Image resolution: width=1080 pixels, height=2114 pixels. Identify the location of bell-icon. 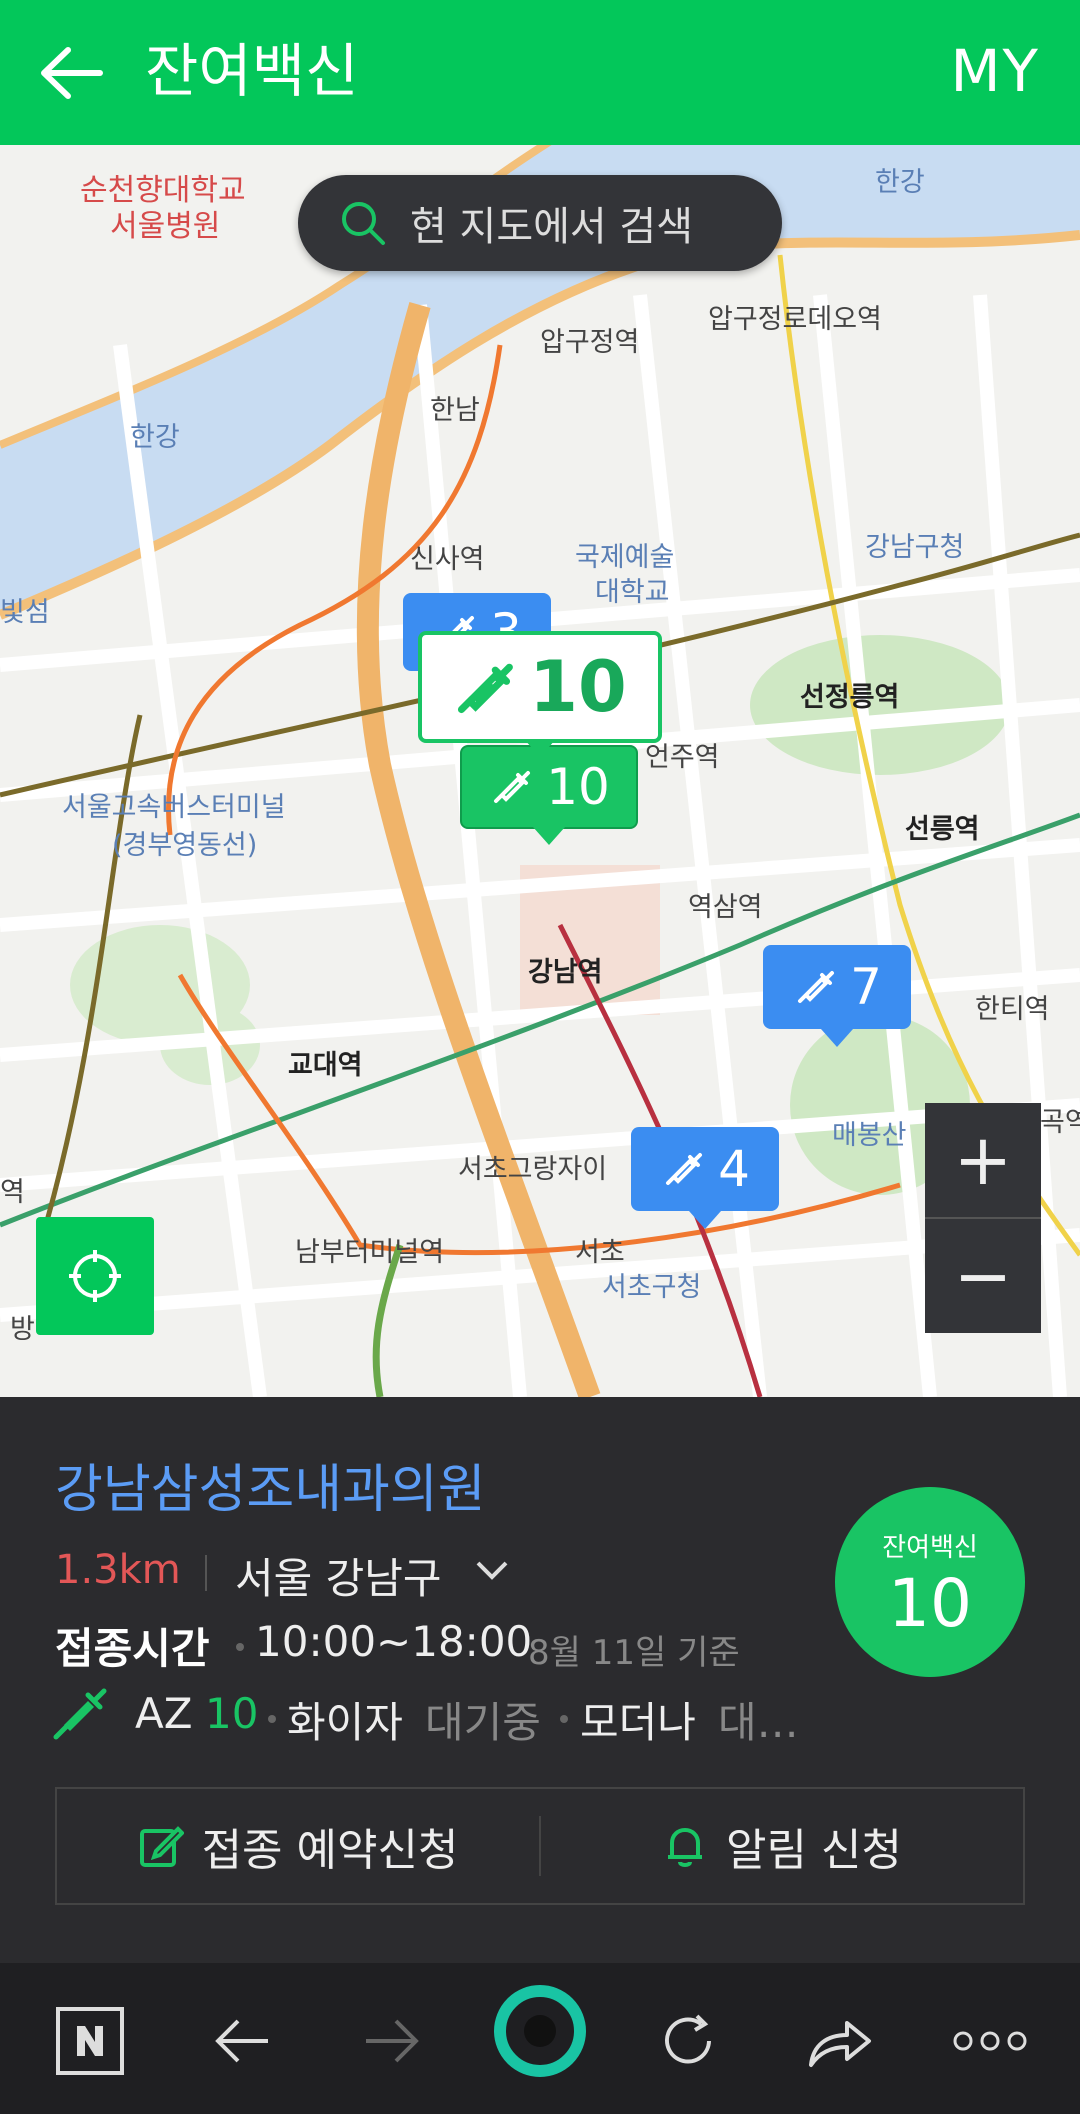
(685, 1847).